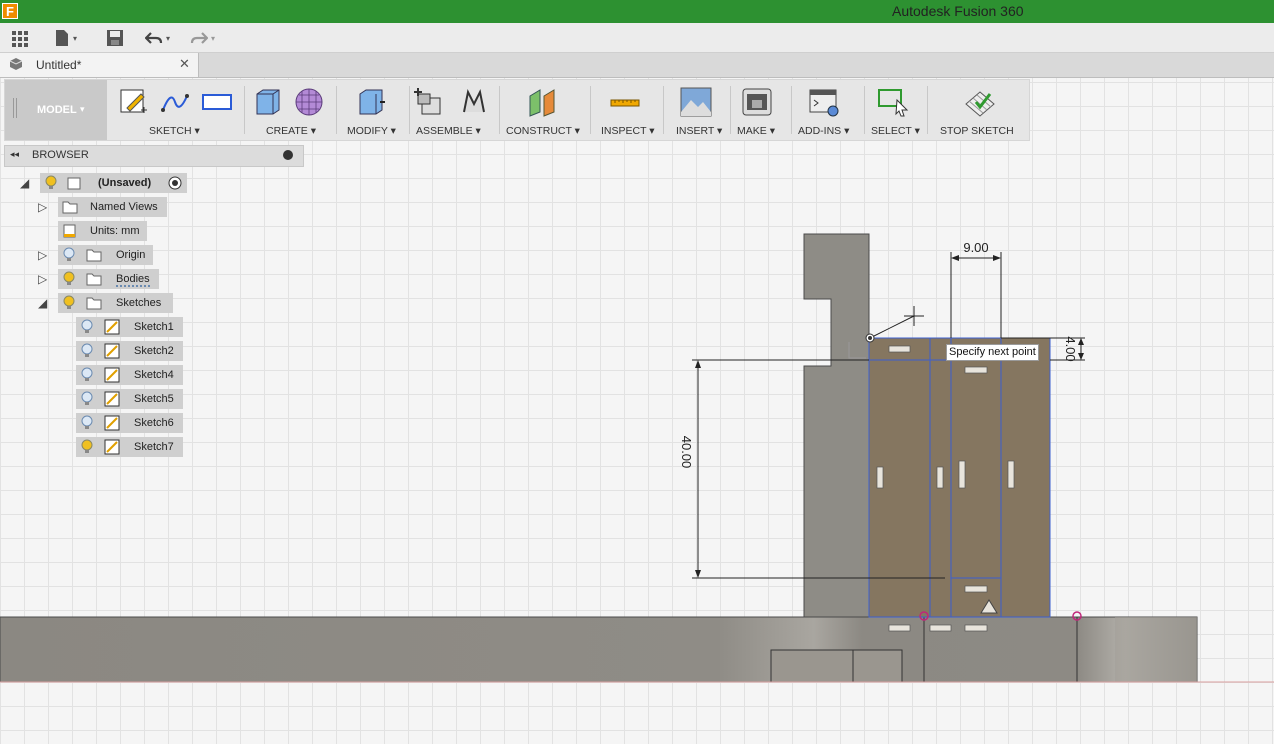 The height and width of the screenshot is (744, 1274). What do you see at coordinates (824, 102) in the screenshot?
I see `scripts-icon` at bounding box center [824, 102].